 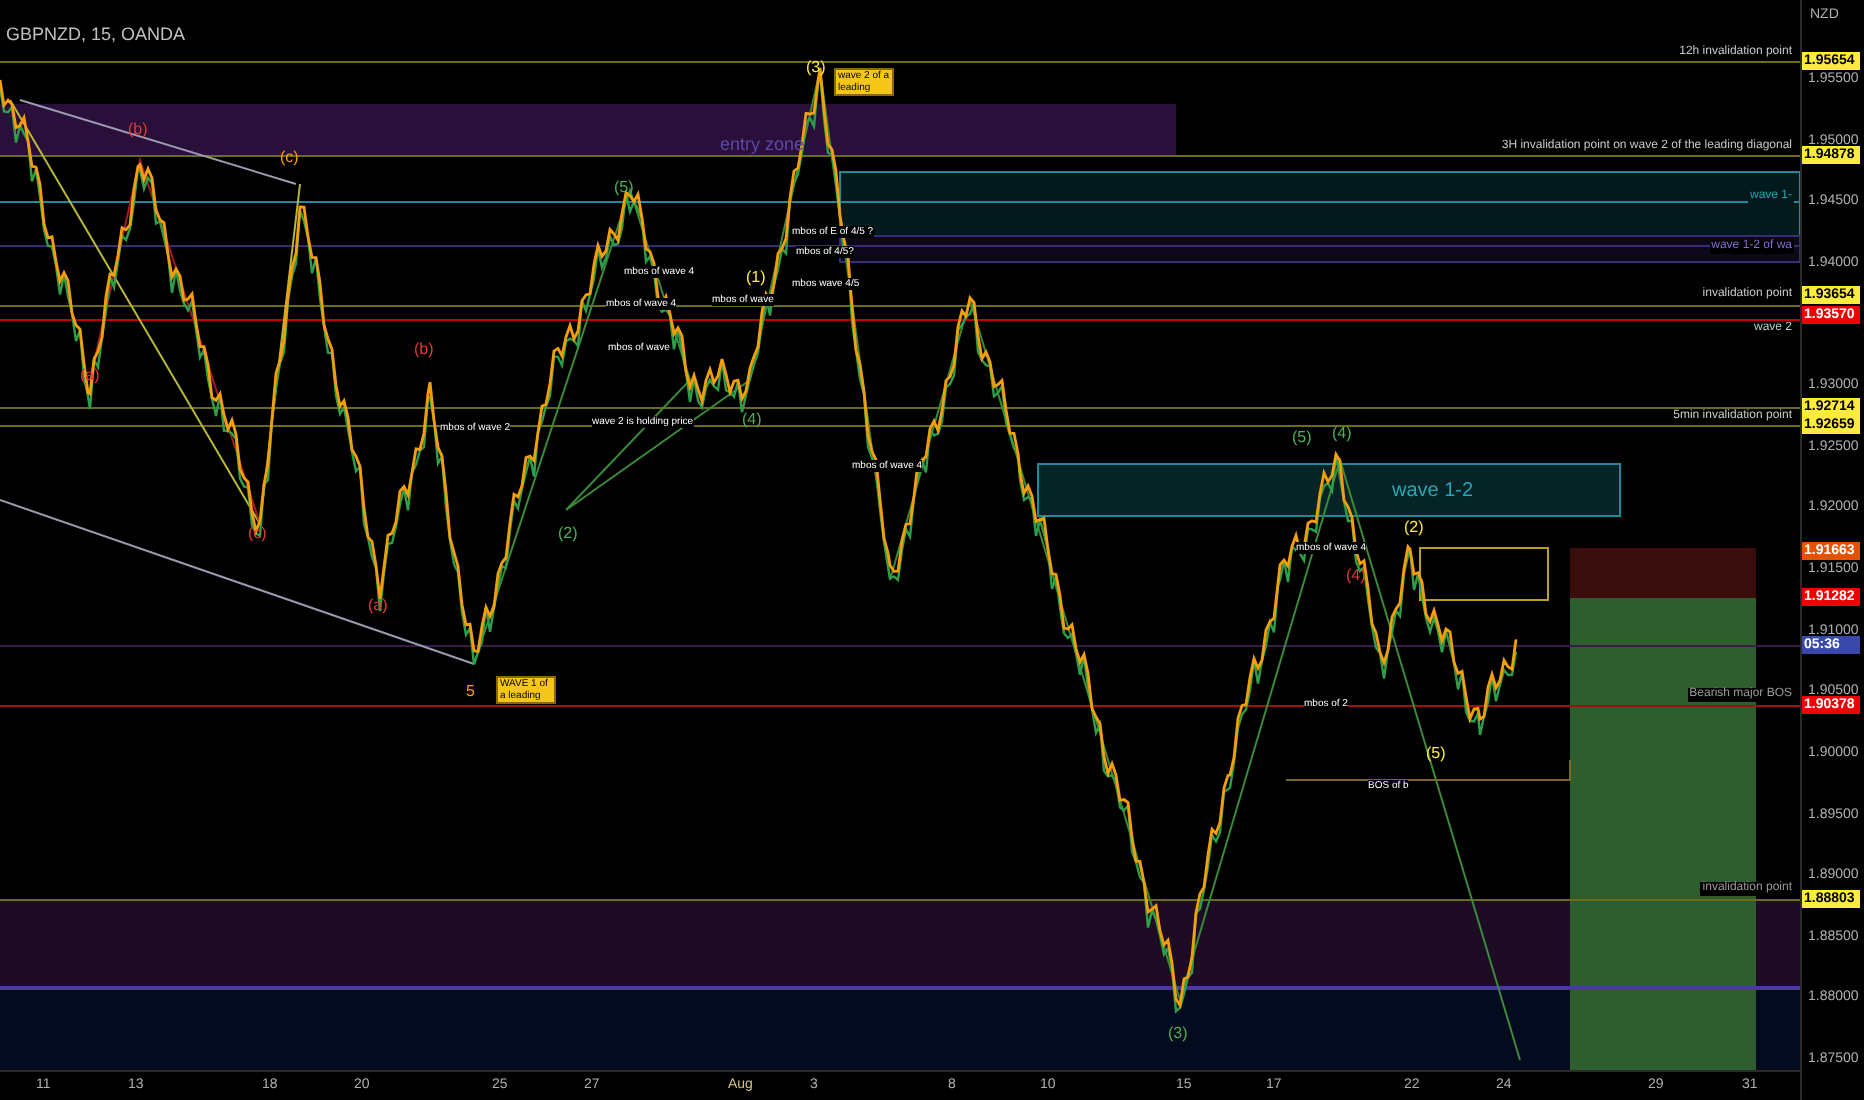 What do you see at coordinates (1433, 492) in the screenshot?
I see `zone-label: wave 1-2` at bounding box center [1433, 492].